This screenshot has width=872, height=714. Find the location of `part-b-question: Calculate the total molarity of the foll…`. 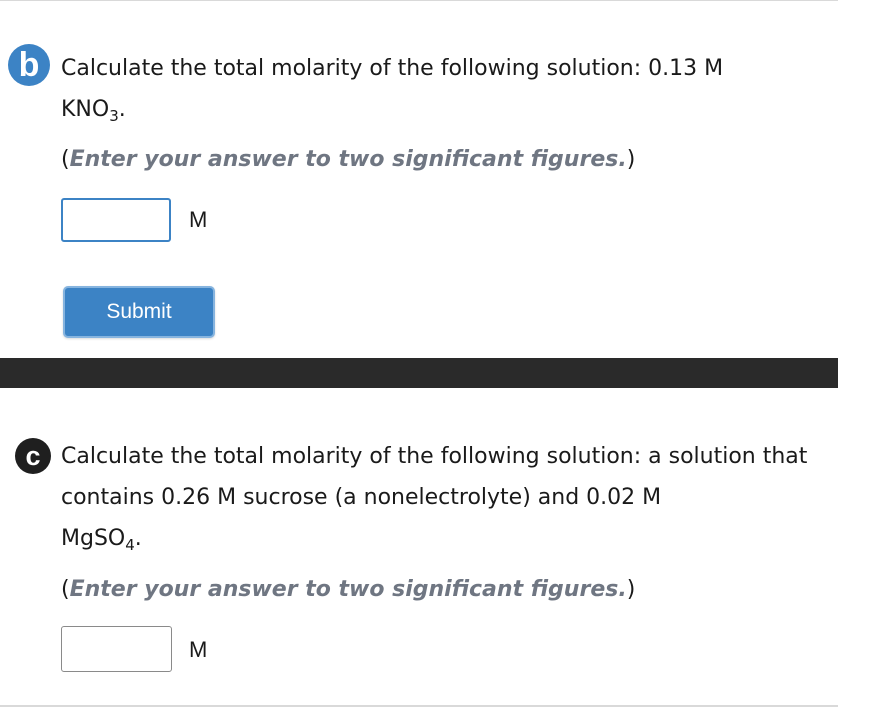

part-b-question: Calculate the total molarity of the foll… is located at coordinates (446, 89).